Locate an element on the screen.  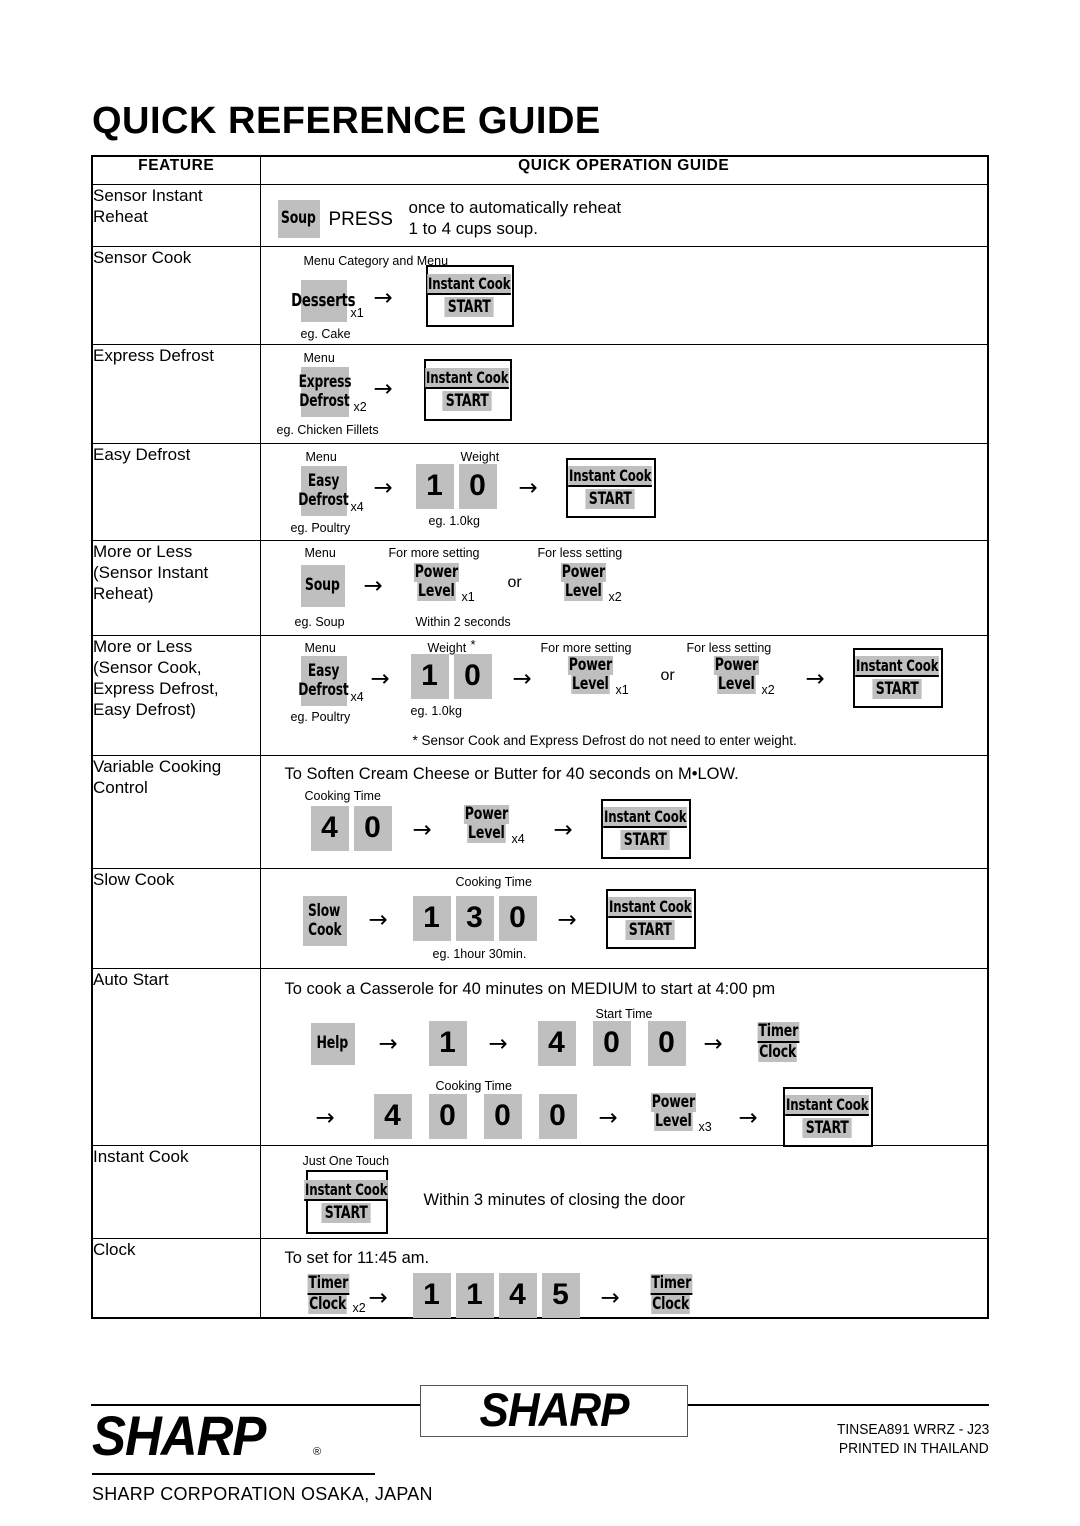
sharp-logo-boxed-text: SHARP is located at coordinates (554, 1410).